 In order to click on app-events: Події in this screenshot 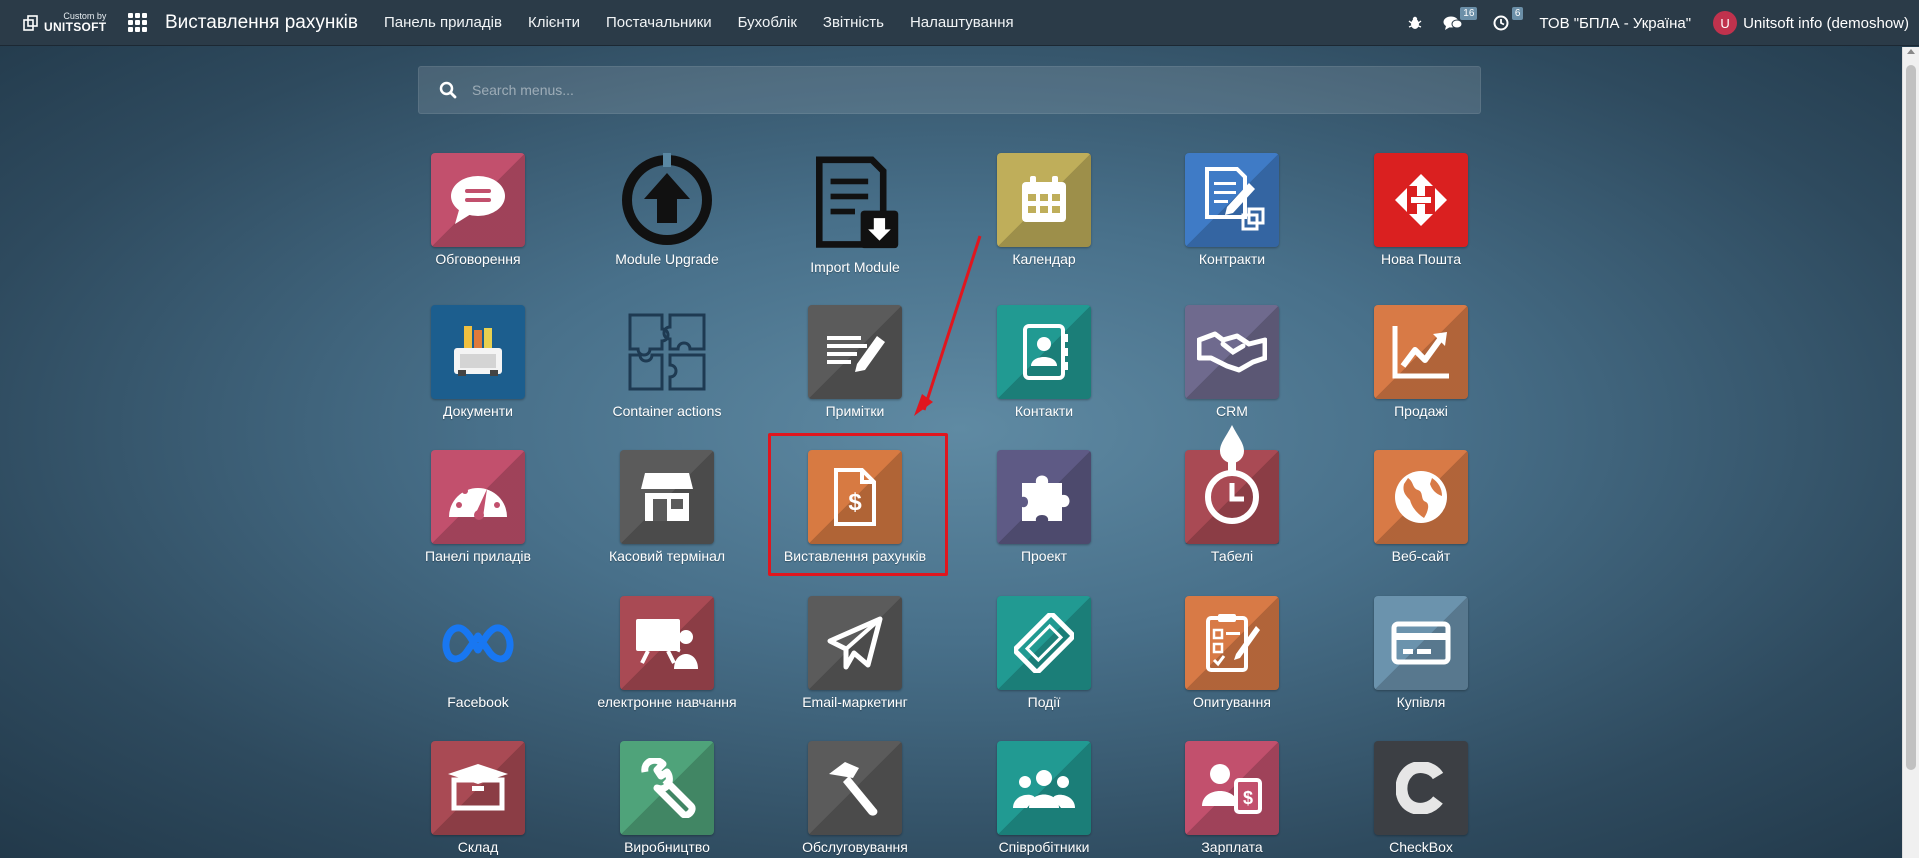, I will do `click(1044, 653)`.